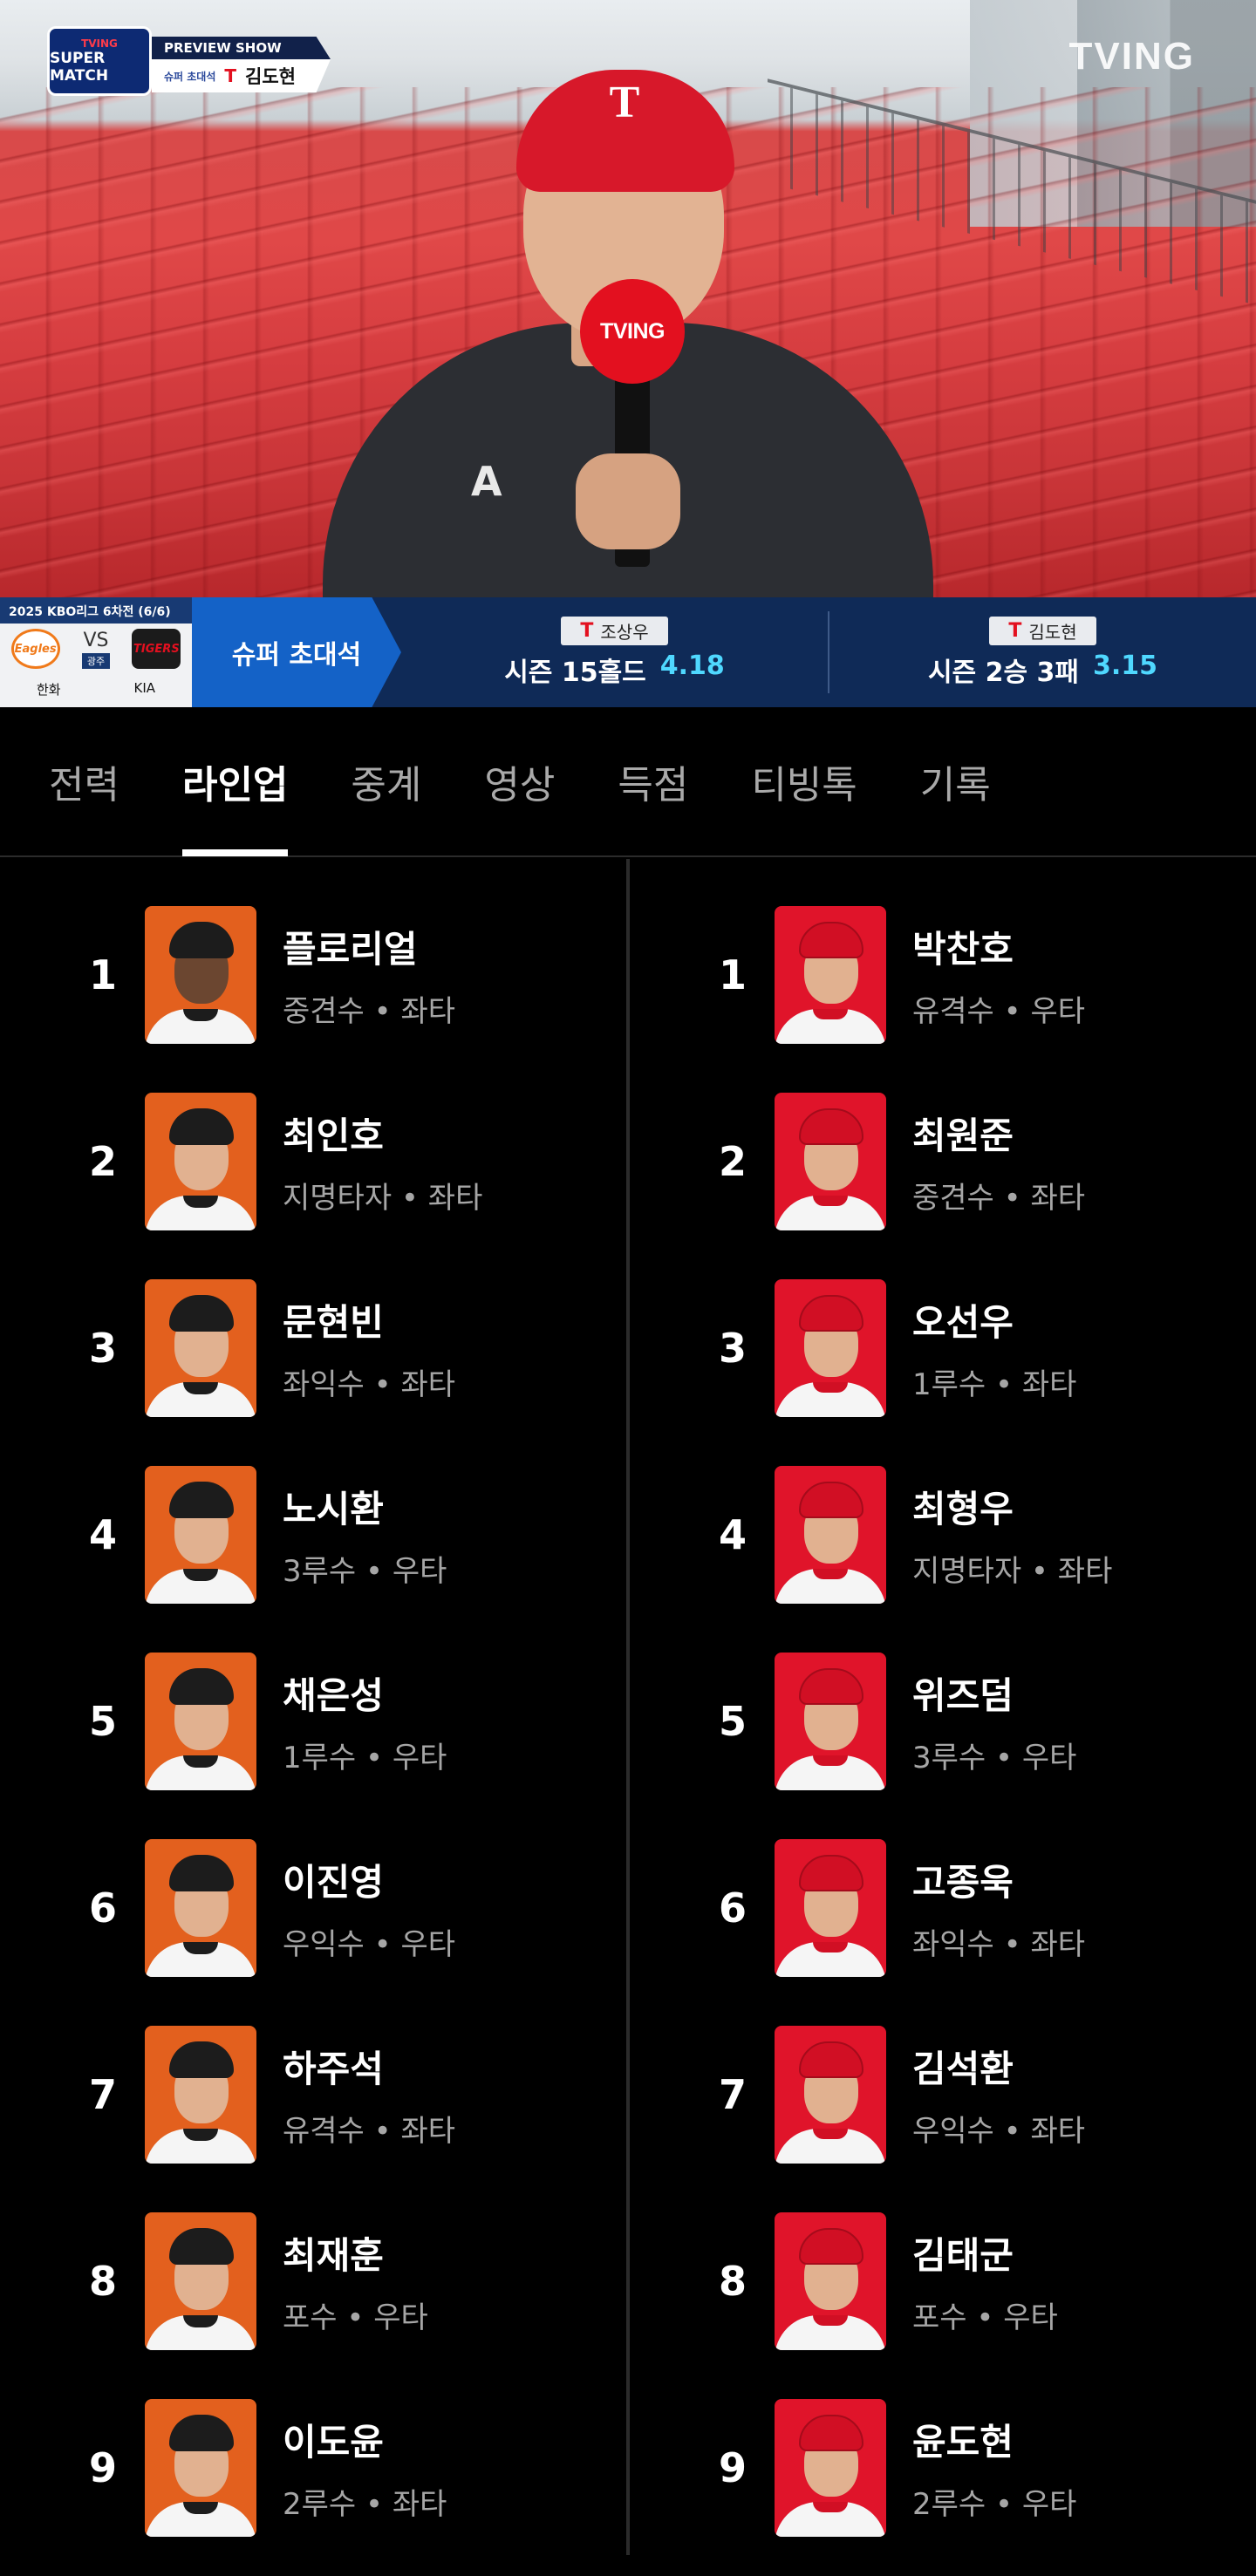  I want to click on player-name: 위즈덤, so click(994, 1693).